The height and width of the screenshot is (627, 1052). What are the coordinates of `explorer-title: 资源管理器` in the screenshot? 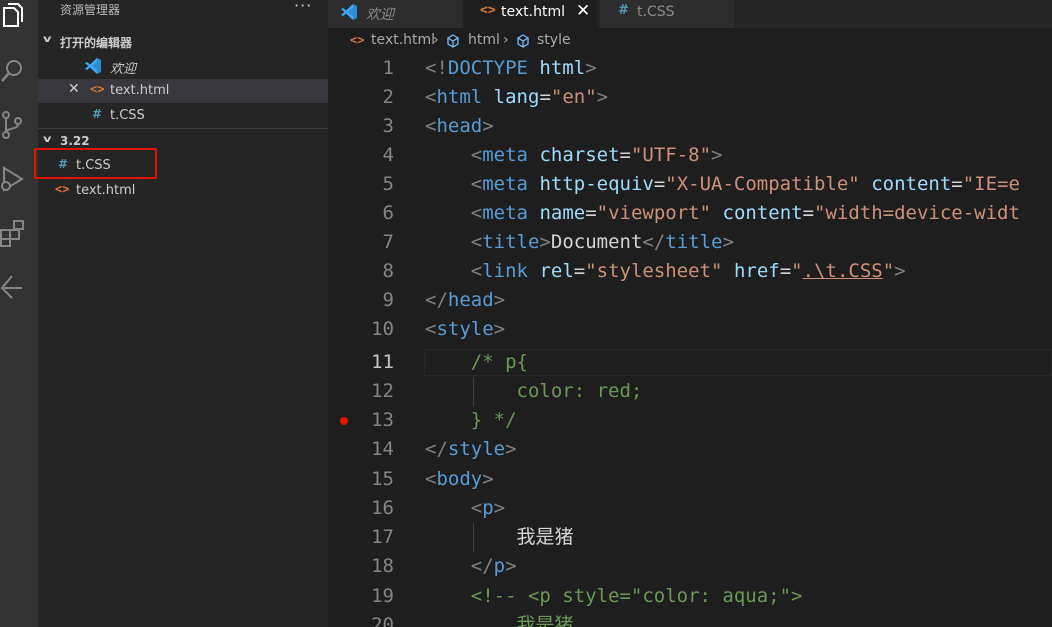 It's located at (90, 10).